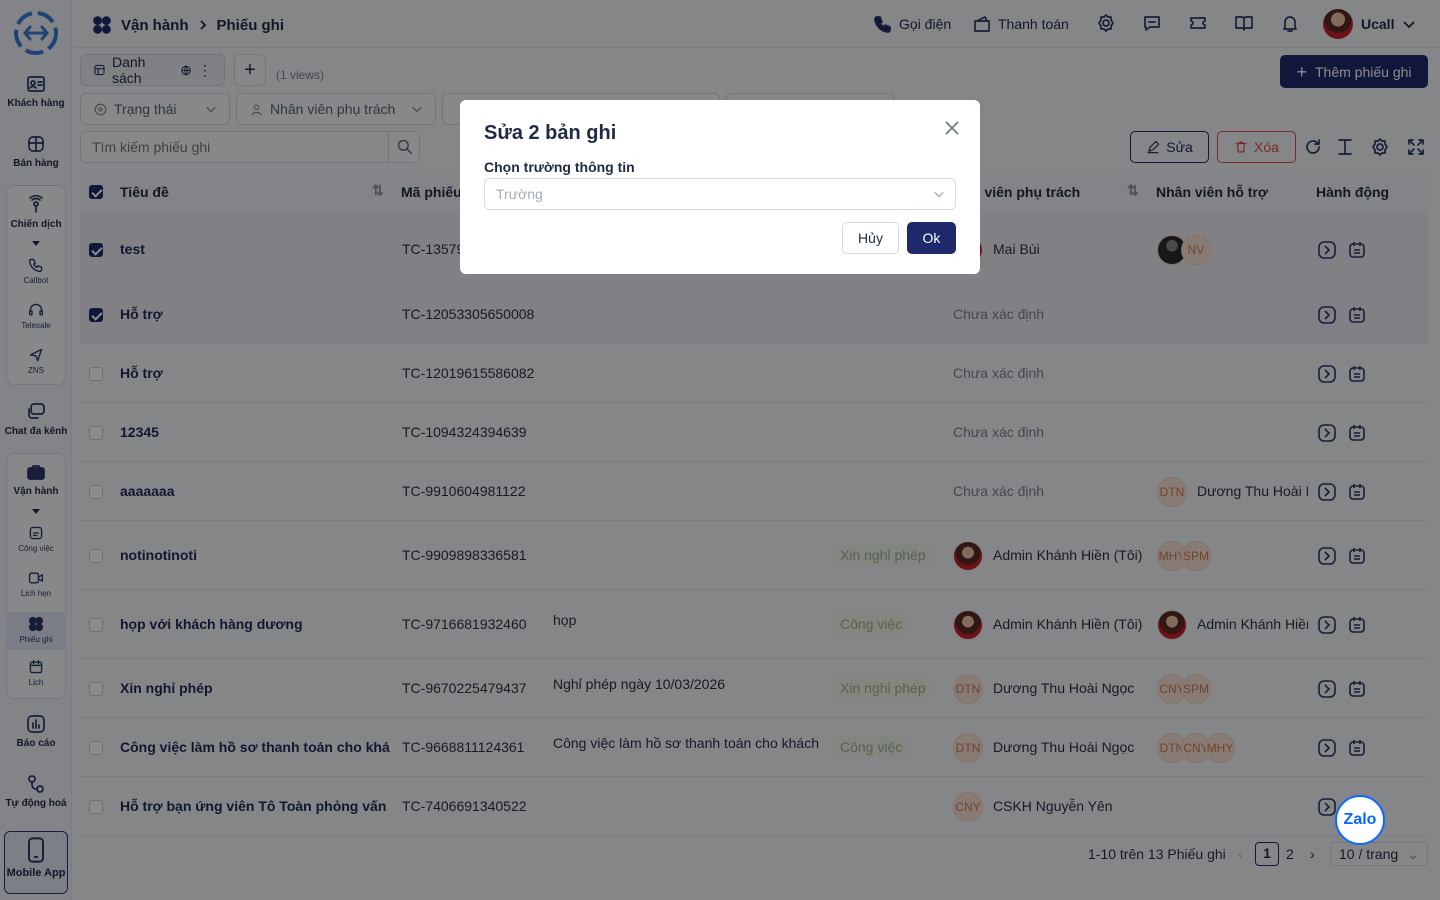  What do you see at coordinates (720, 194) in the screenshot?
I see `field-select: Trường` at bounding box center [720, 194].